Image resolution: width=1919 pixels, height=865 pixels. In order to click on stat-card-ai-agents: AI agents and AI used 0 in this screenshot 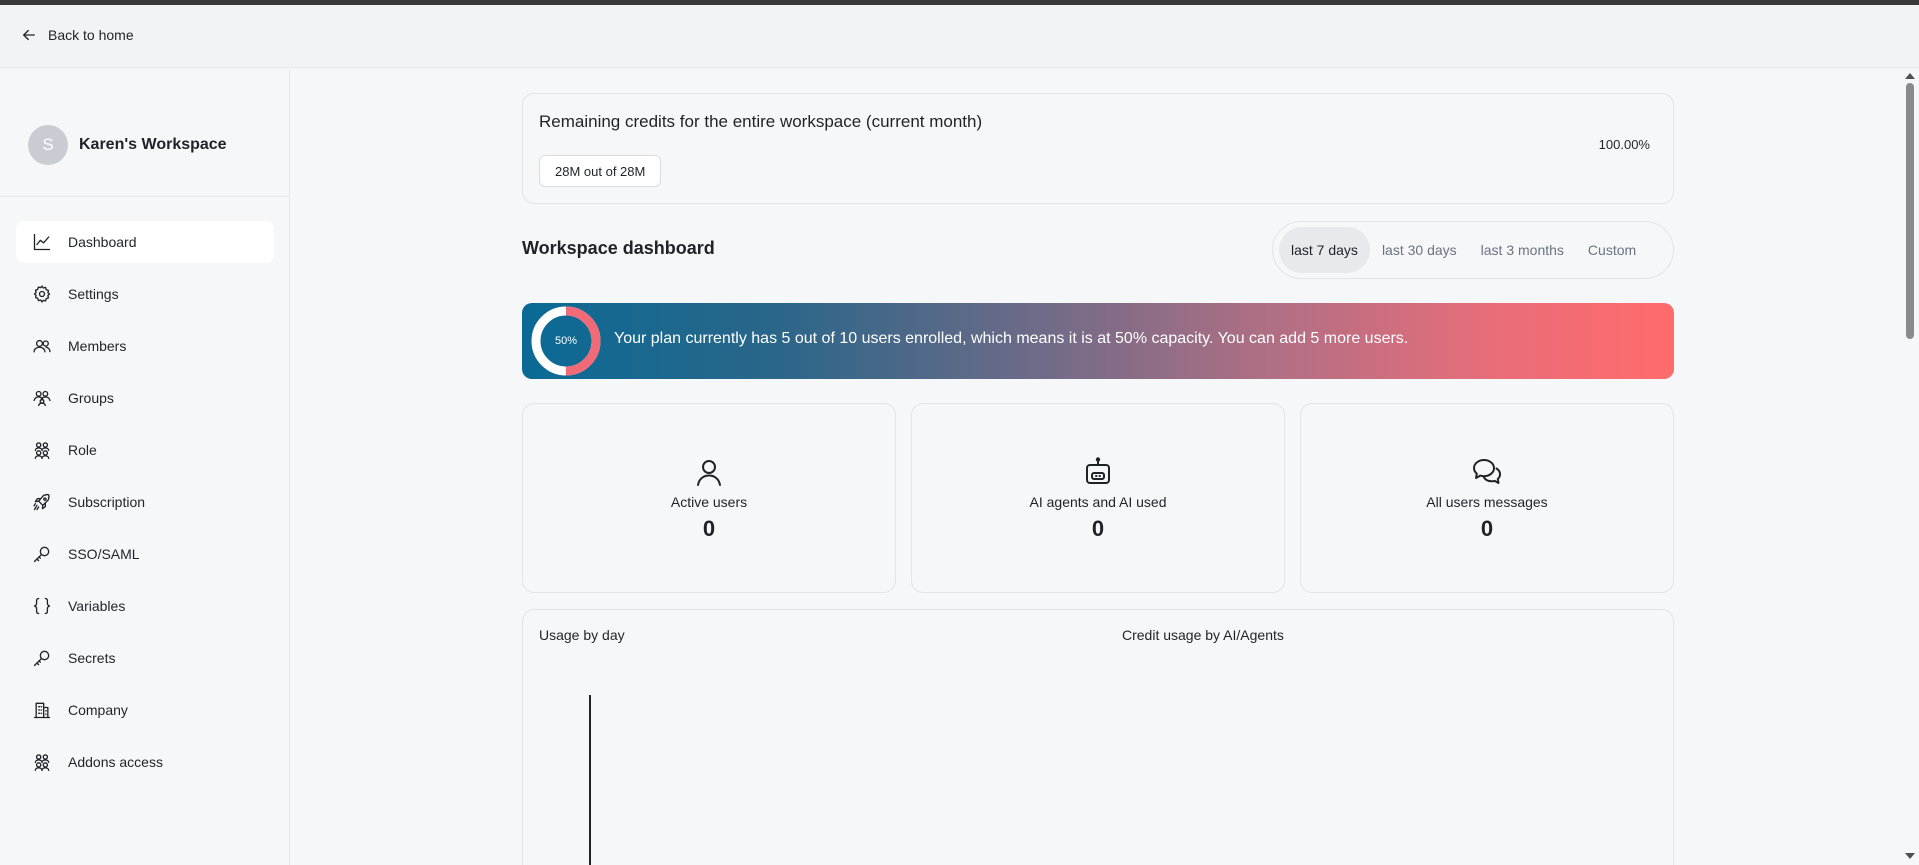, I will do `click(1098, 498)`.